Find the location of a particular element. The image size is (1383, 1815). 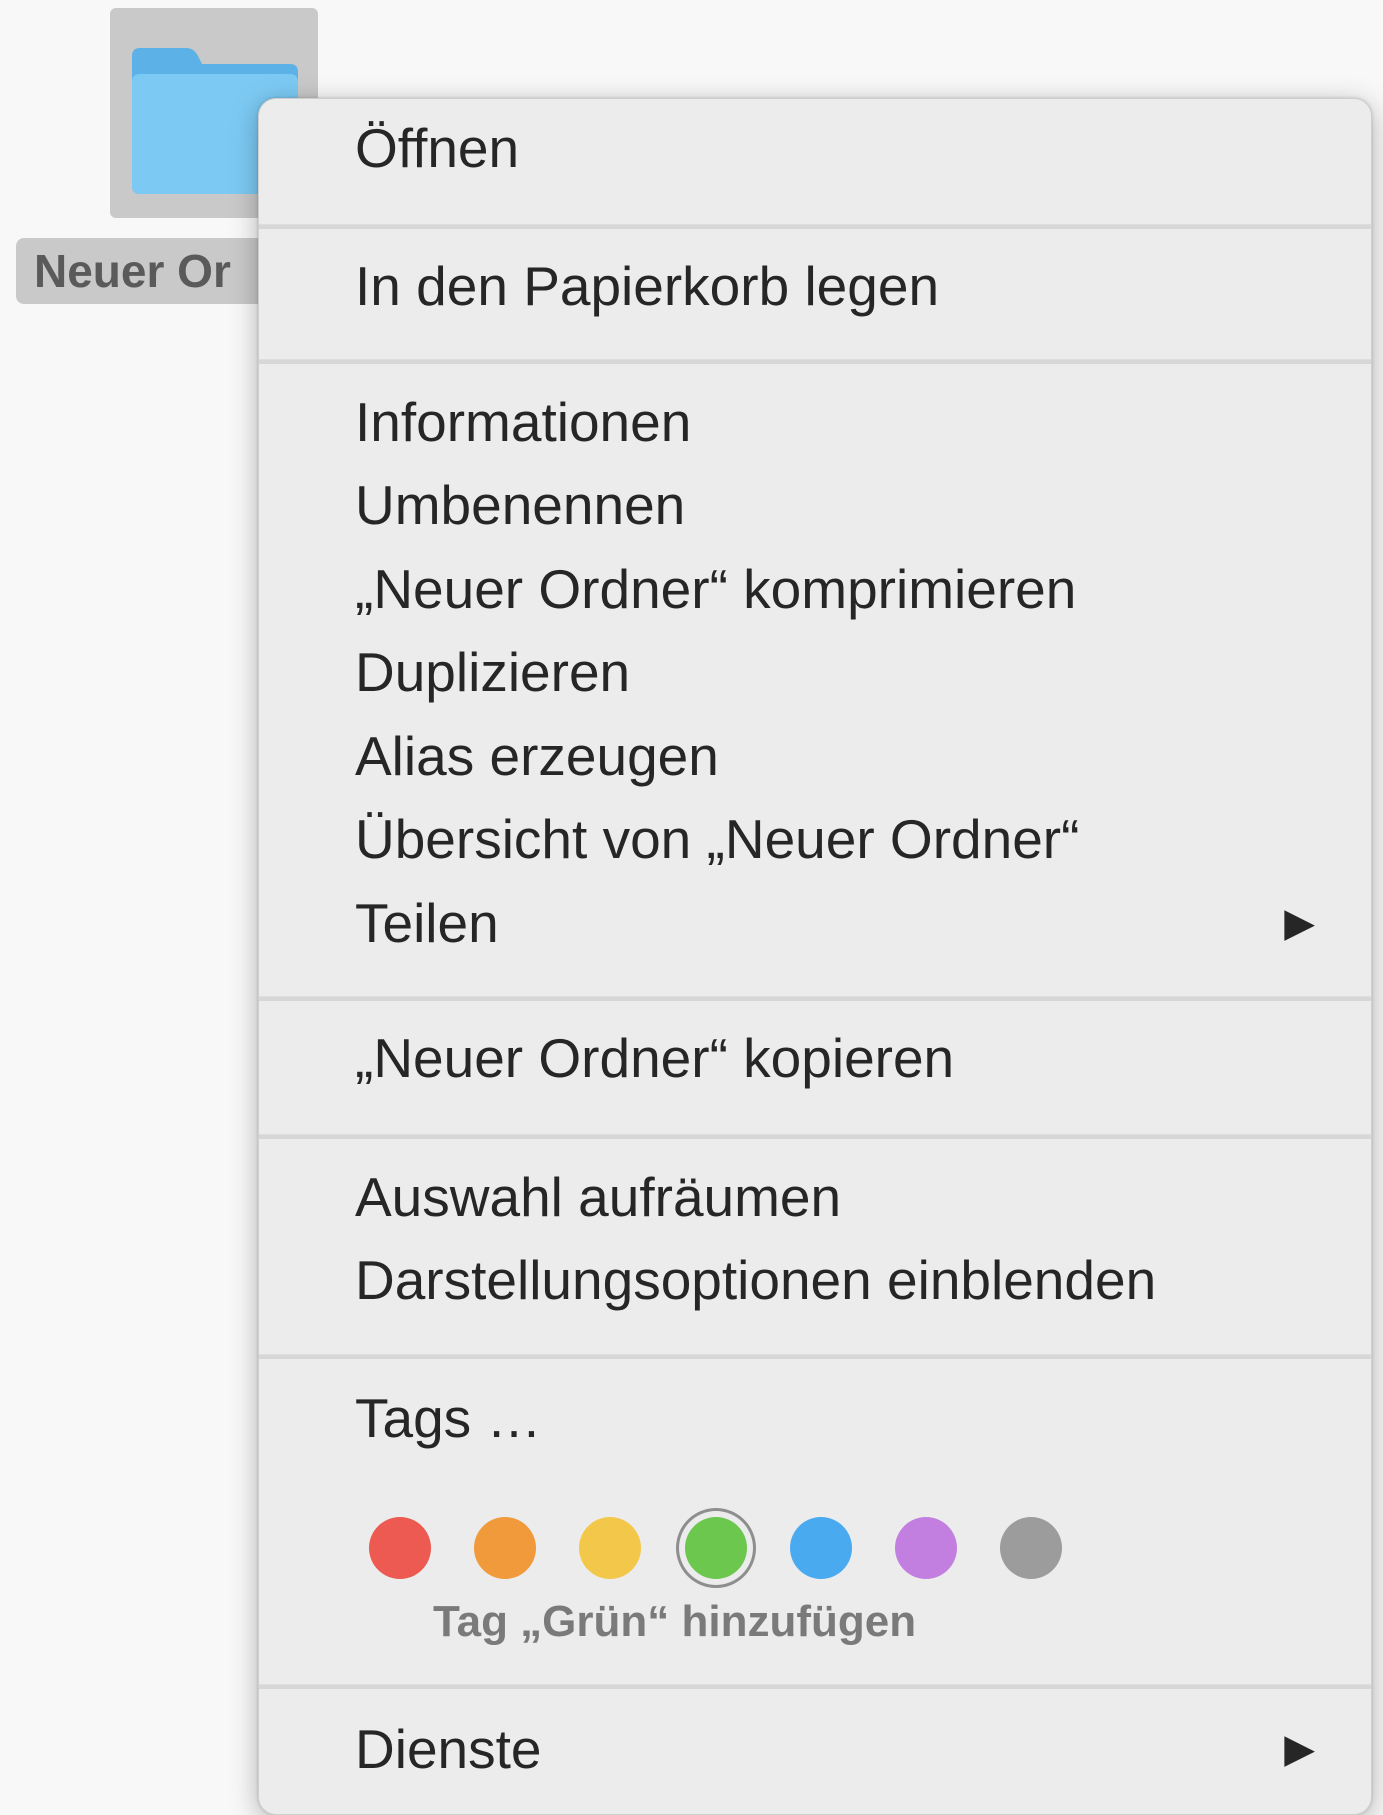

menu-item-services: Dienste ▶ is located at coordinates (815, 1749).